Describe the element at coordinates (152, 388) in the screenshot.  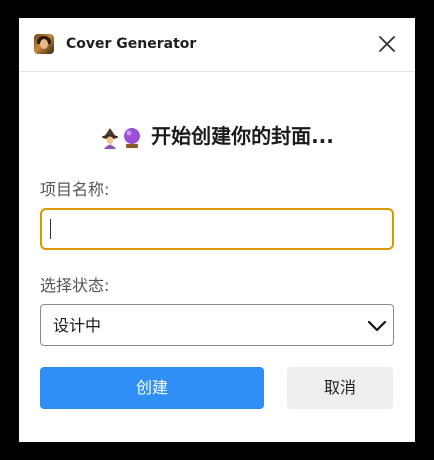
I see `create-button: 创建` at that location.